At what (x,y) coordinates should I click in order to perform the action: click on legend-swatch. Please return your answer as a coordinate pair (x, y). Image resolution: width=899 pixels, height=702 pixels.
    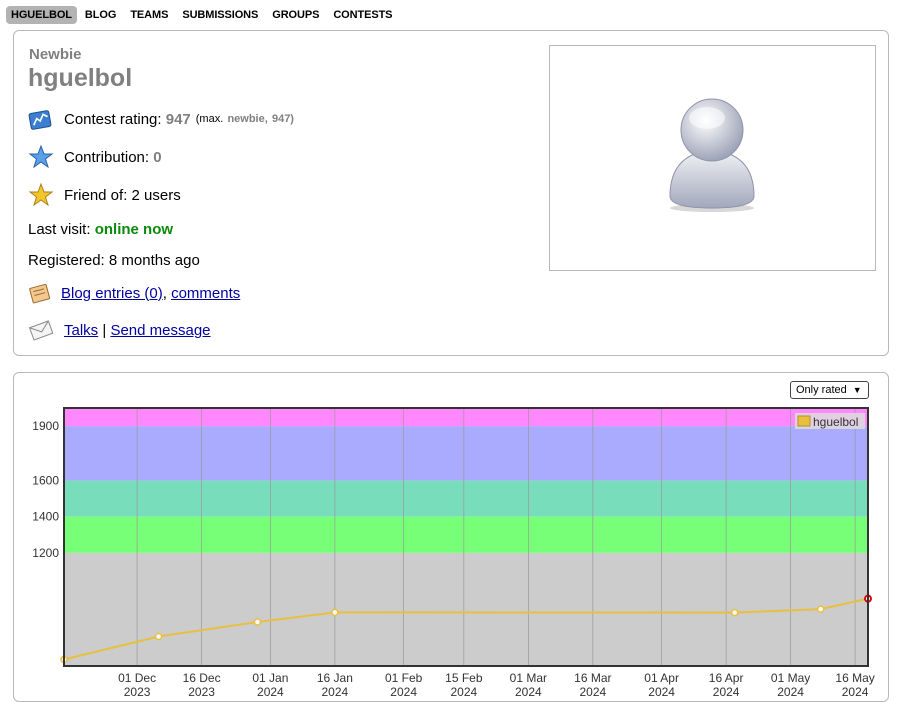
    Looking at the image, I should click on (804, 421).